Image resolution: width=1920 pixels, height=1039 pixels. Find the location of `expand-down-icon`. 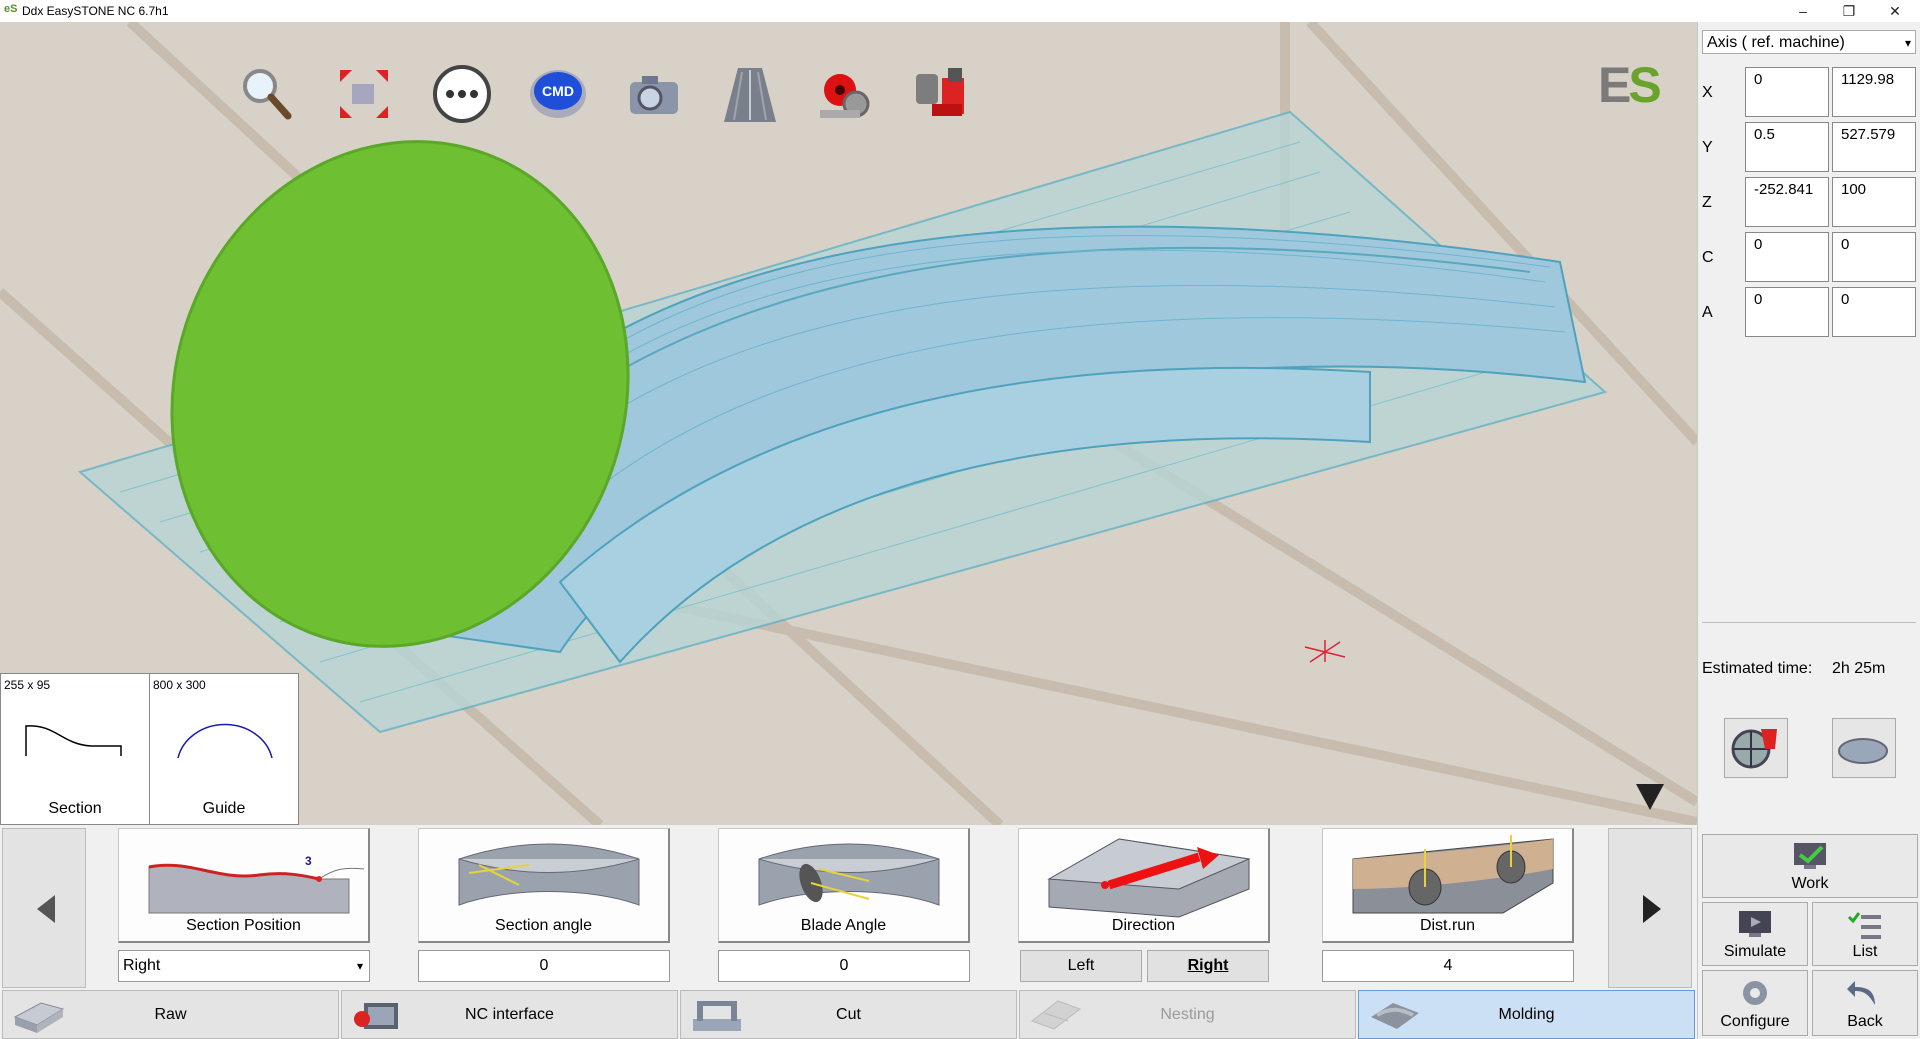

expand-down-icon is located at coordinates (1650, 797).